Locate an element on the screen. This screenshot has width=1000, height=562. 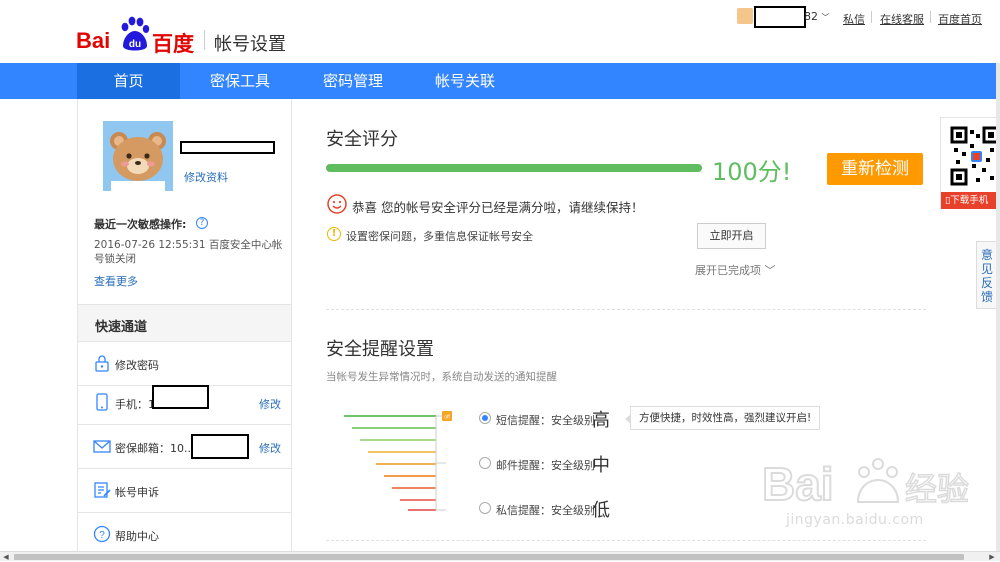
quick-item-phone: 手机：1 修改 is located at coordinates (184, 403).